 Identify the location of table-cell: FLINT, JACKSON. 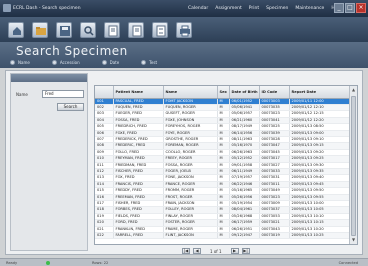
(190, 236).